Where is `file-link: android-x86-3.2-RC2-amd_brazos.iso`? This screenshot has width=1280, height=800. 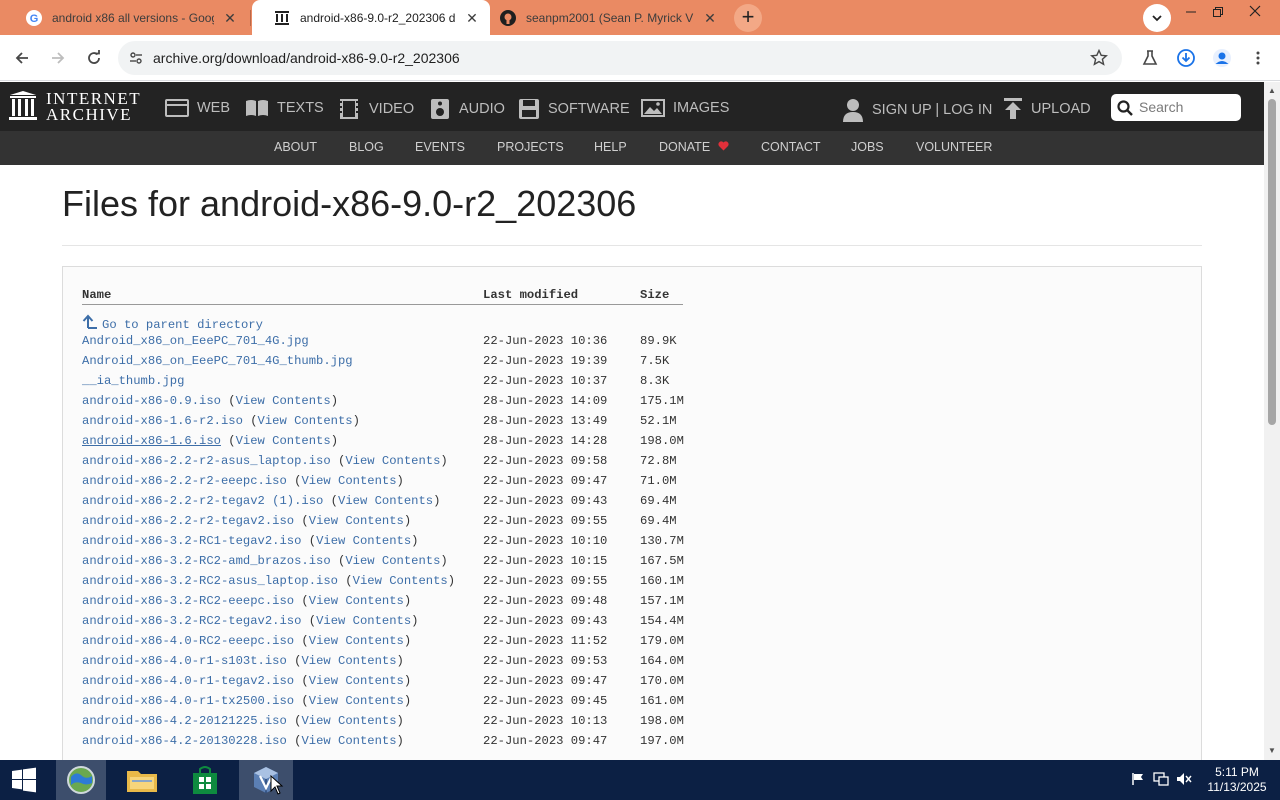 file-link: android-x86-3.2-RC2-amd_brazos.iso is located at coordinates (206, 561).